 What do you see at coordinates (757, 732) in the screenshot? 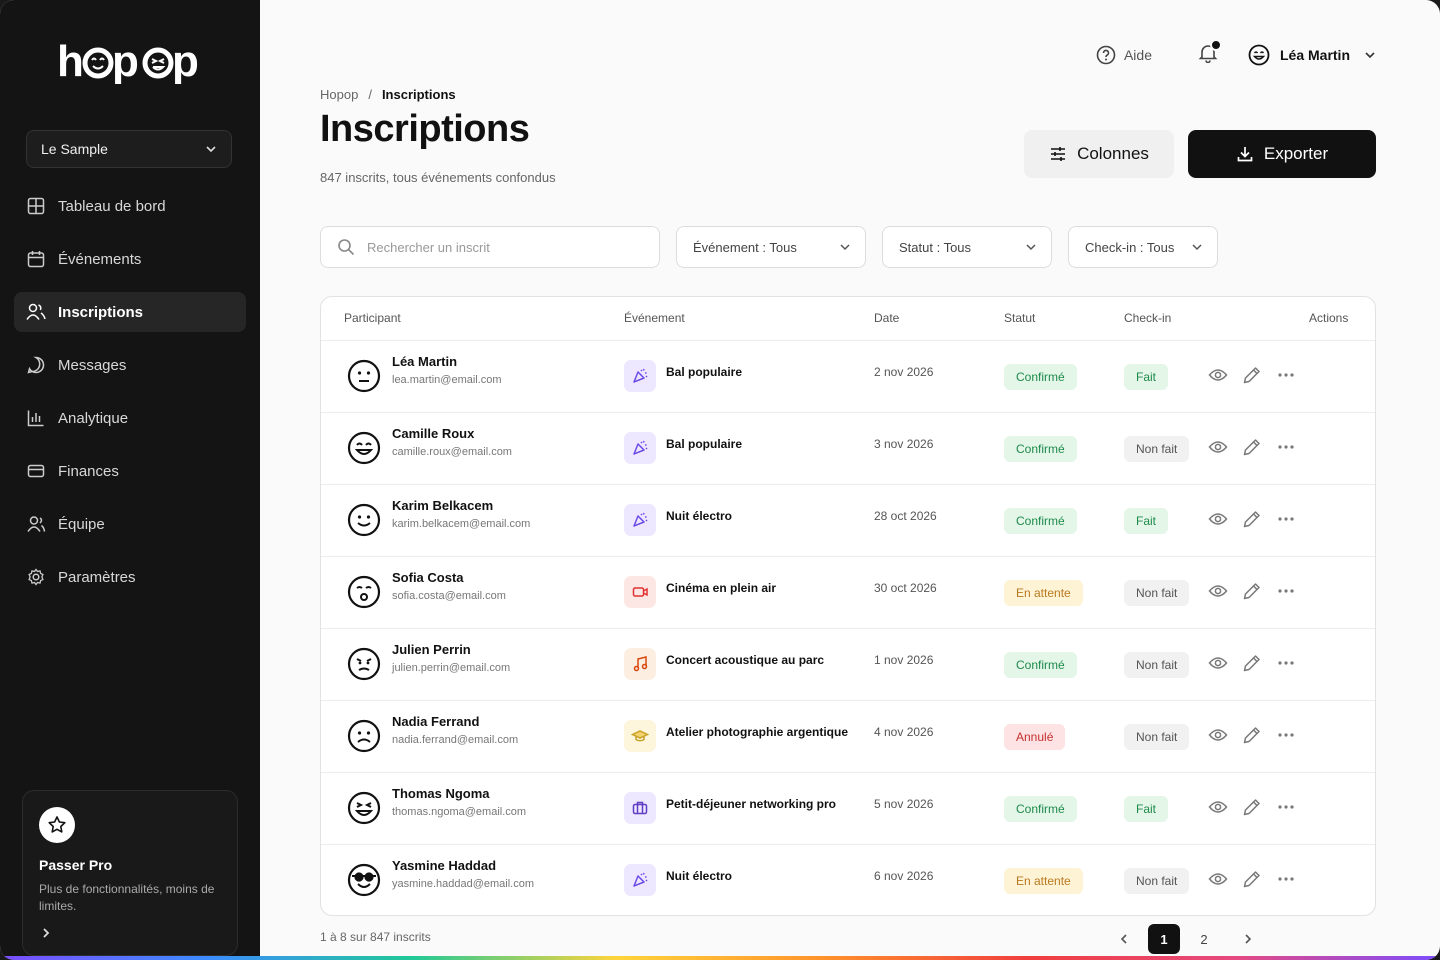
I see `event-name: Atelier photographie argentique` at bounding box center [757, 732].